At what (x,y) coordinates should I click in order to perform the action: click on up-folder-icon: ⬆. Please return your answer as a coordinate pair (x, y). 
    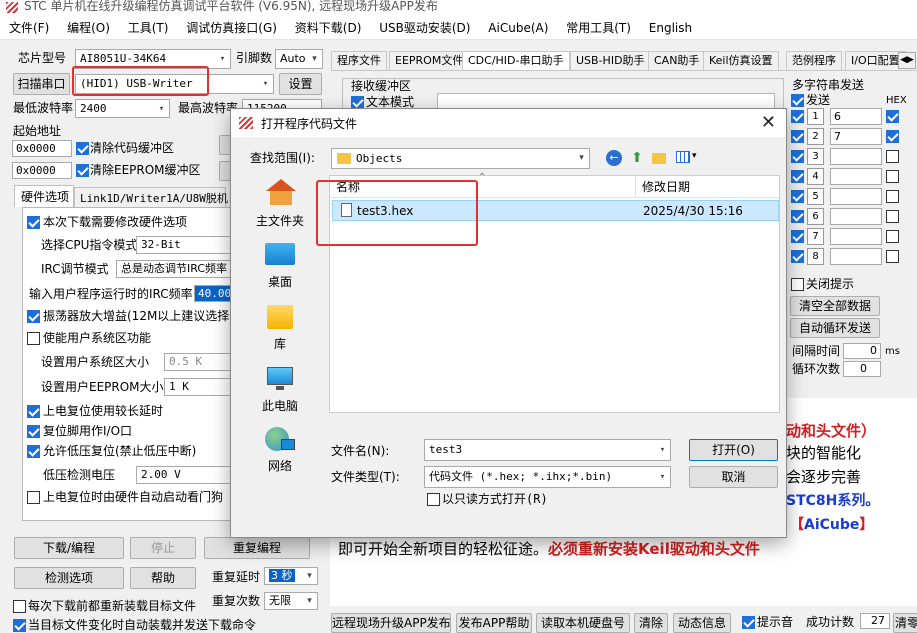
    Looking at the image, I should click on (637, 158).